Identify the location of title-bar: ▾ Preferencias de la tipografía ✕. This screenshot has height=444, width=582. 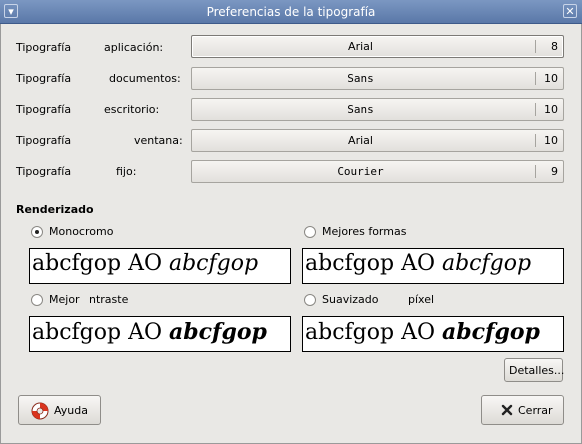
(291, 12).